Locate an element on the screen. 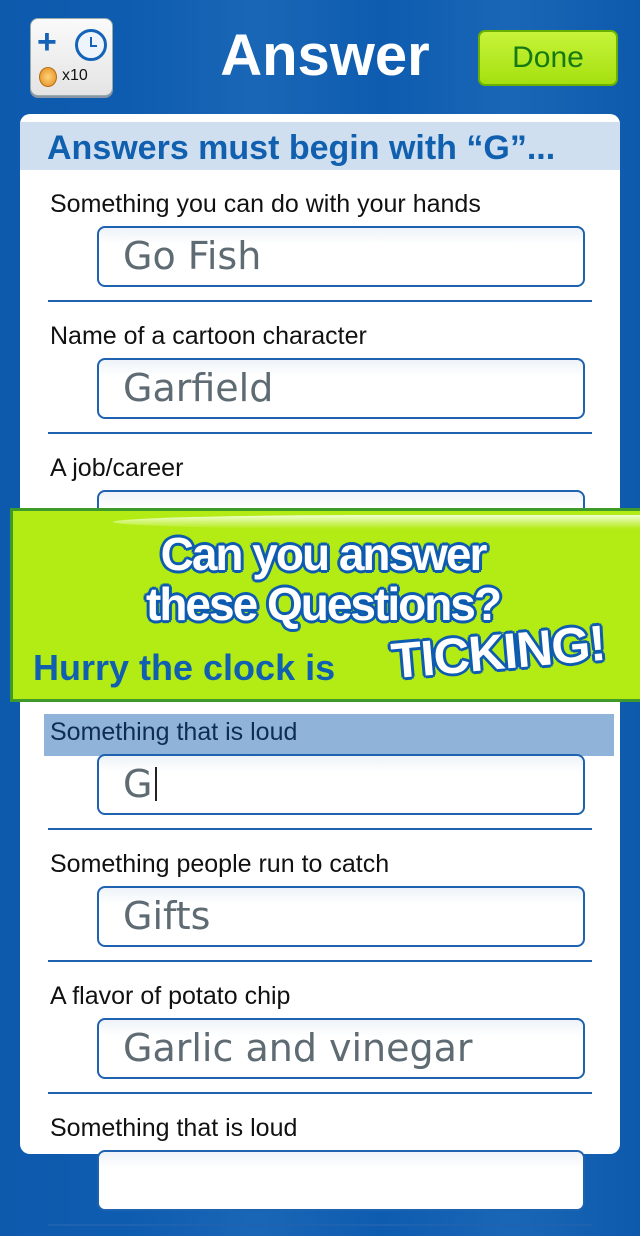 The image size is (640, 1236). question-label: Name of a cartoon character is located at coordinates (208, 336).